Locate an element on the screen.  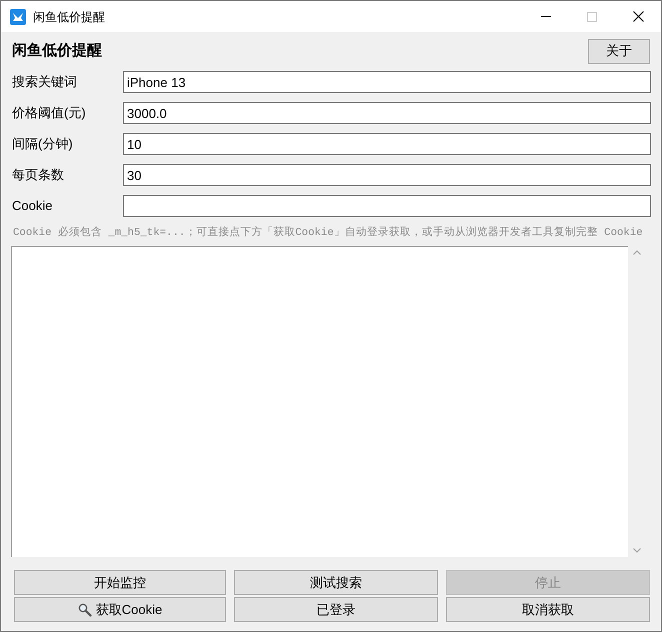
cookie-hint: Cookie 必须包含 _m_h5_tk=...；可直接点下方「获取Cookie」自动登录获取，或手动从浏览器开发者工具复制完整 Cookie is located at coordinates (327, 233).